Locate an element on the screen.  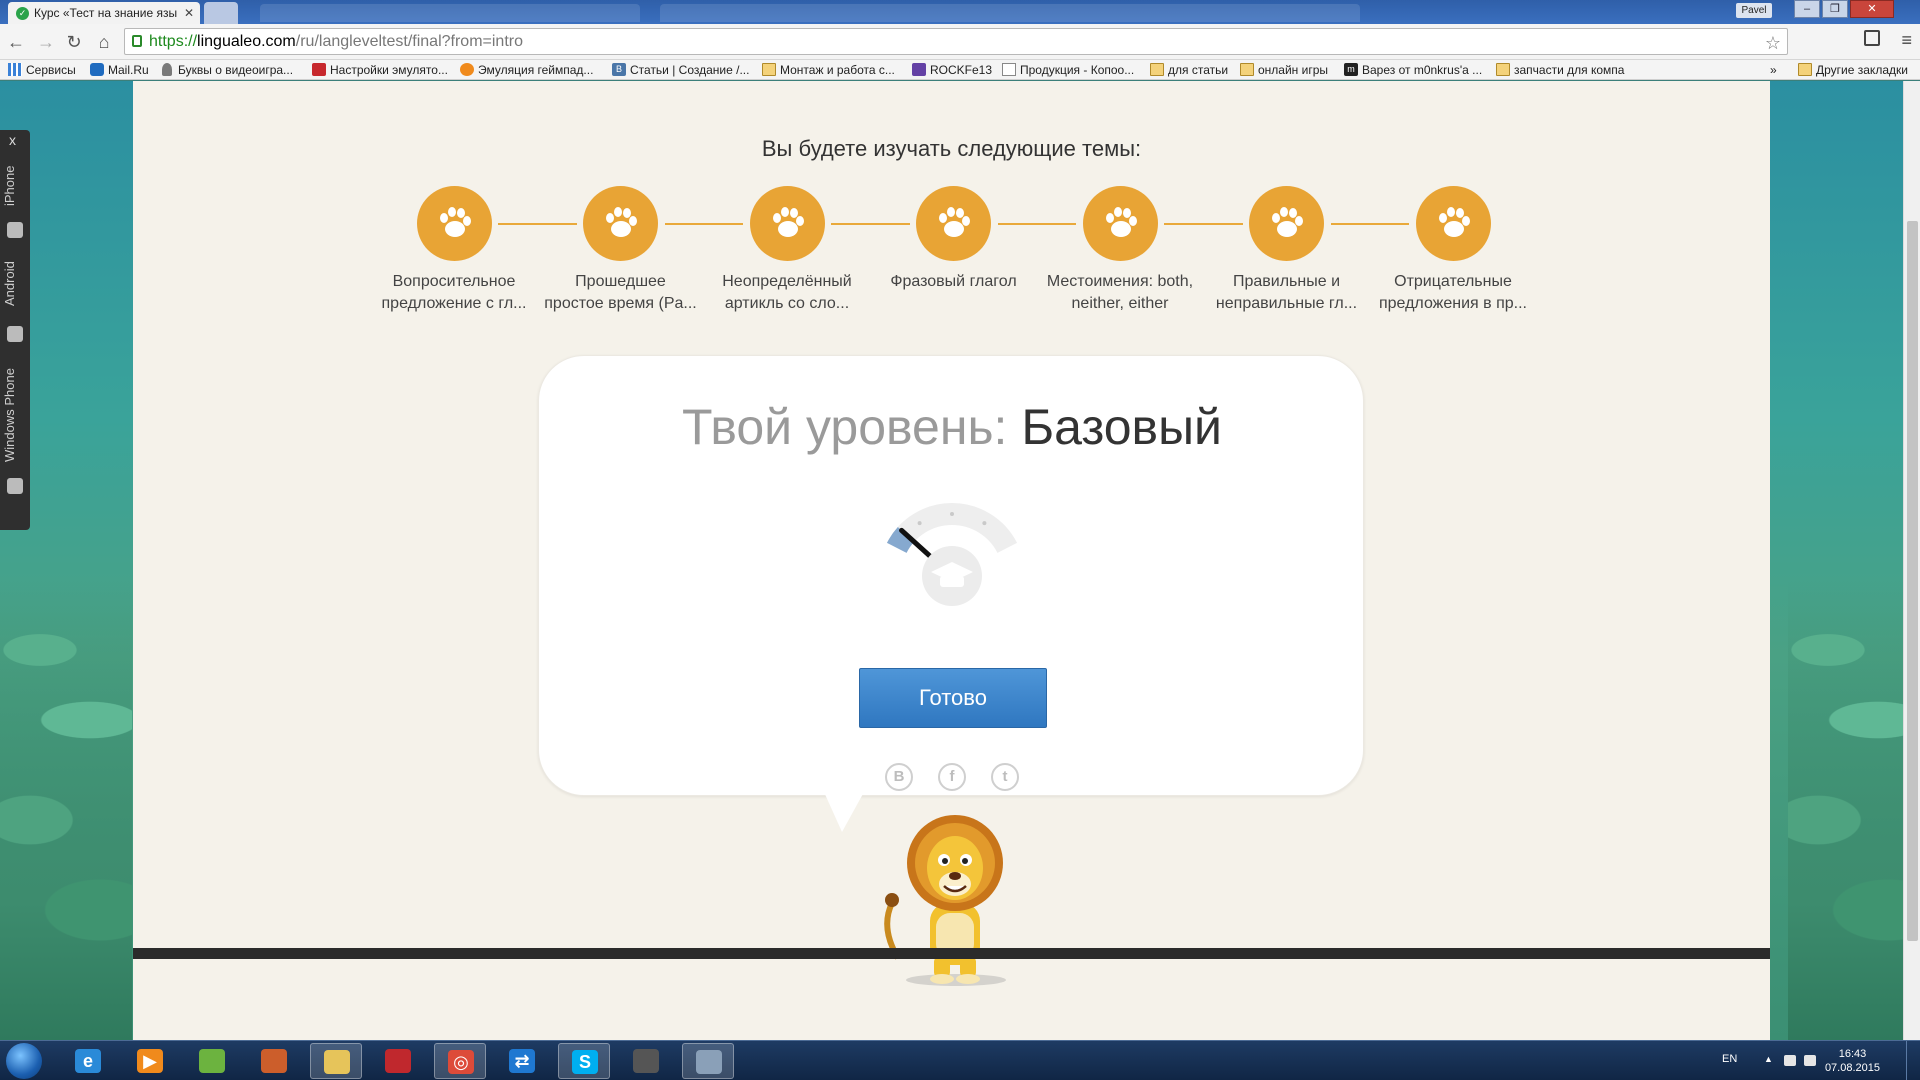
bookmark-label: запчасти для компа is located at coordinates (1569, 70).